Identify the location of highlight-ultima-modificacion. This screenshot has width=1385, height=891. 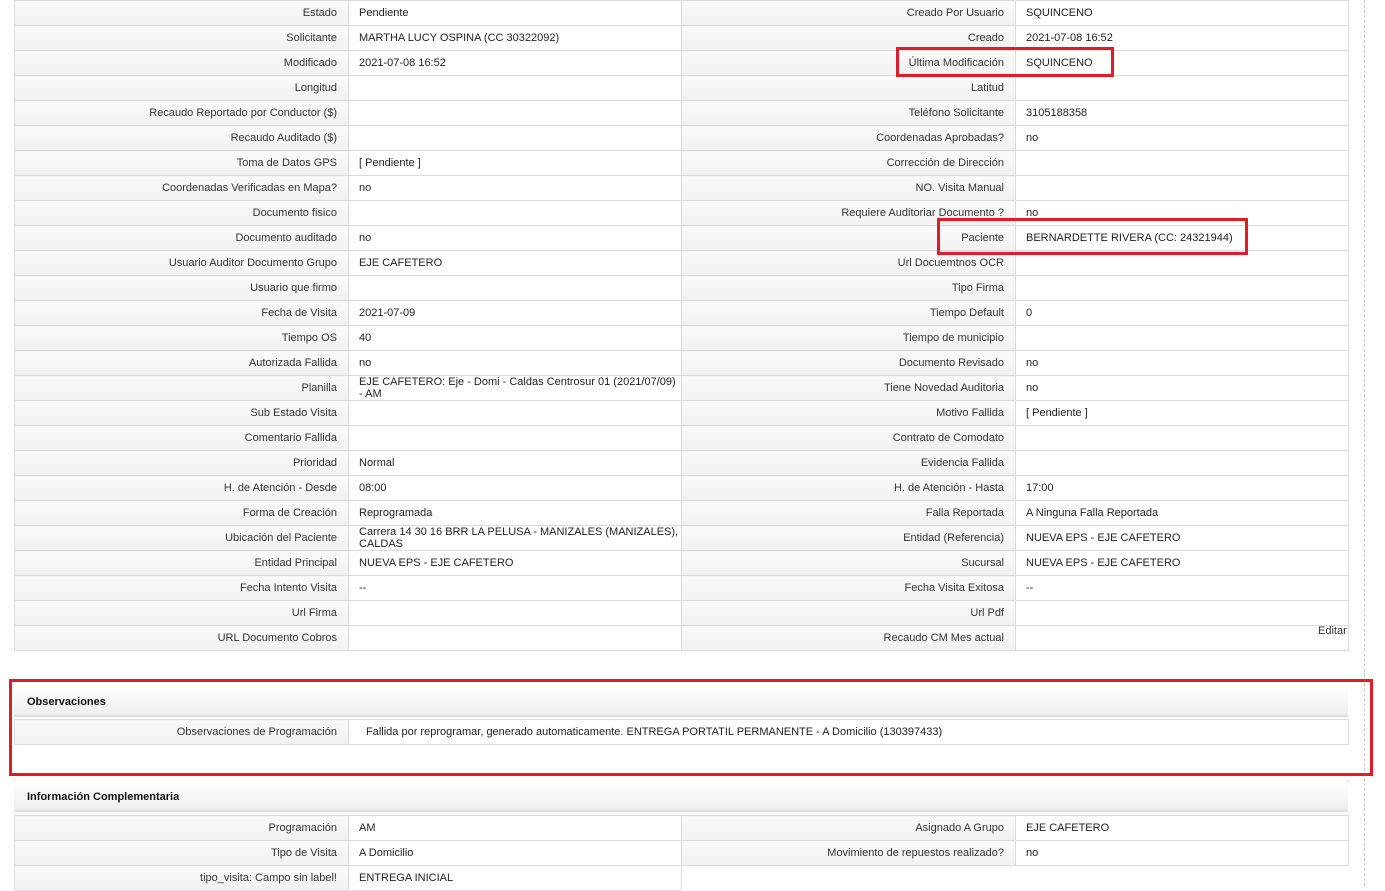
(1005, 62).